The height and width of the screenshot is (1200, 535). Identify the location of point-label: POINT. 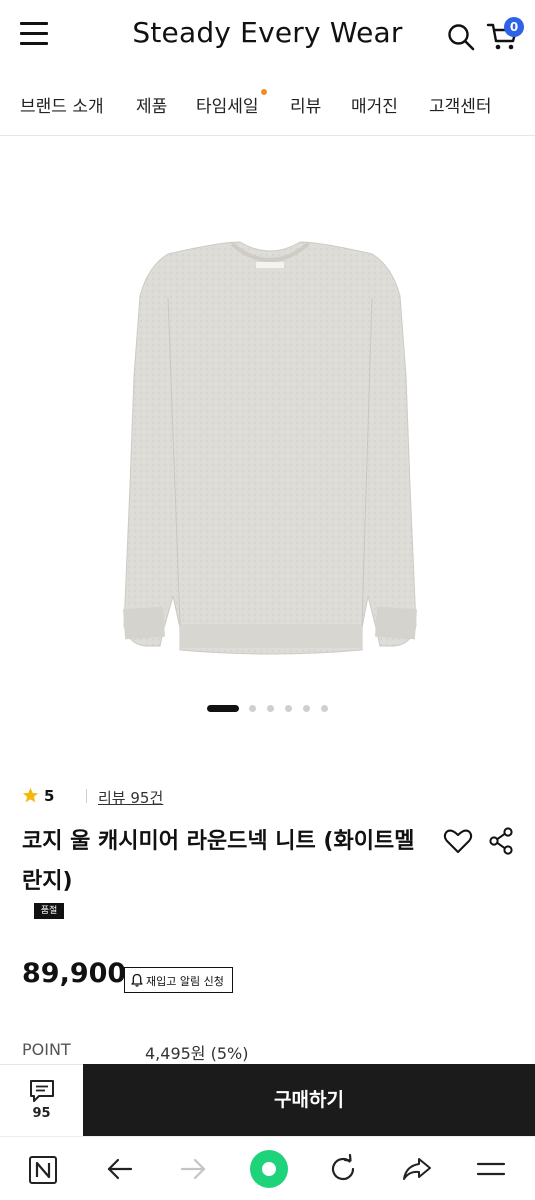
(46, 1049).